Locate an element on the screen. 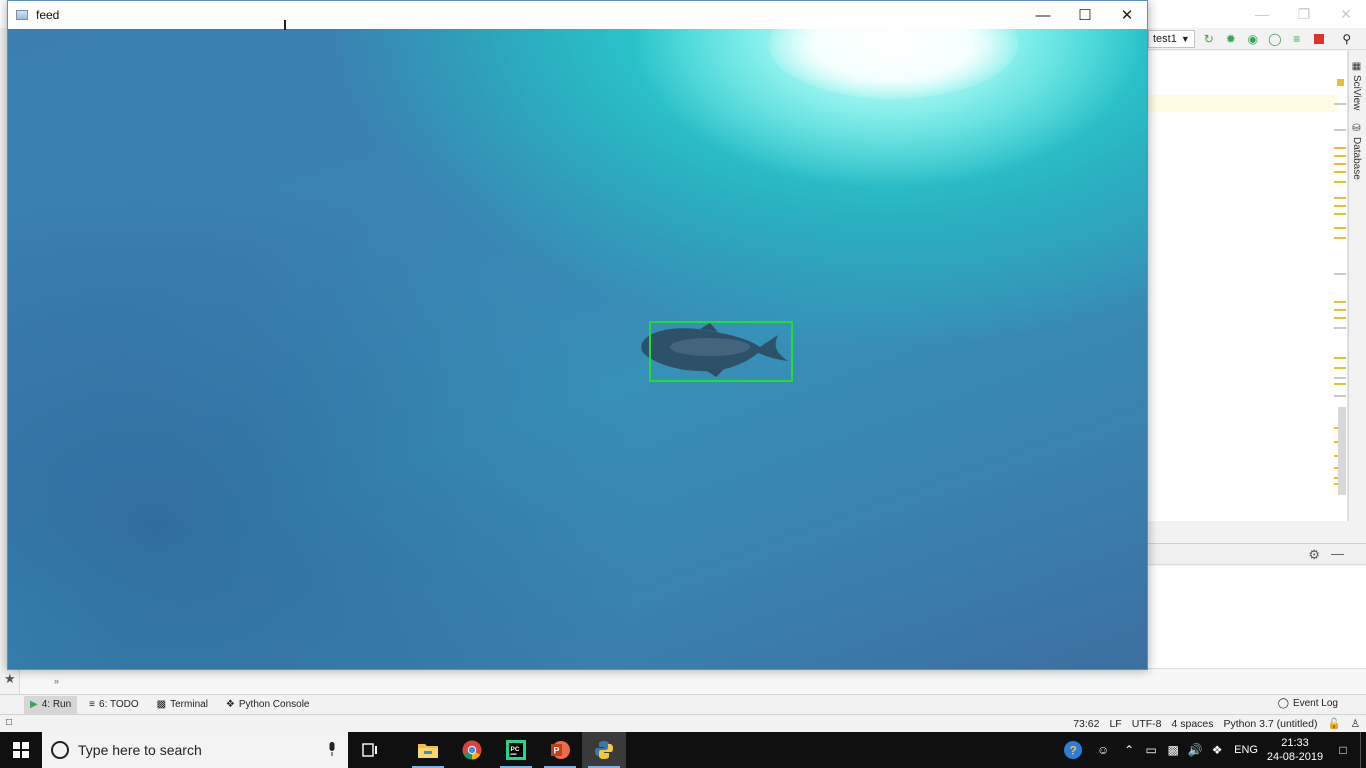  gear-icon: ⚙ is located at coordinates (1314, 555).